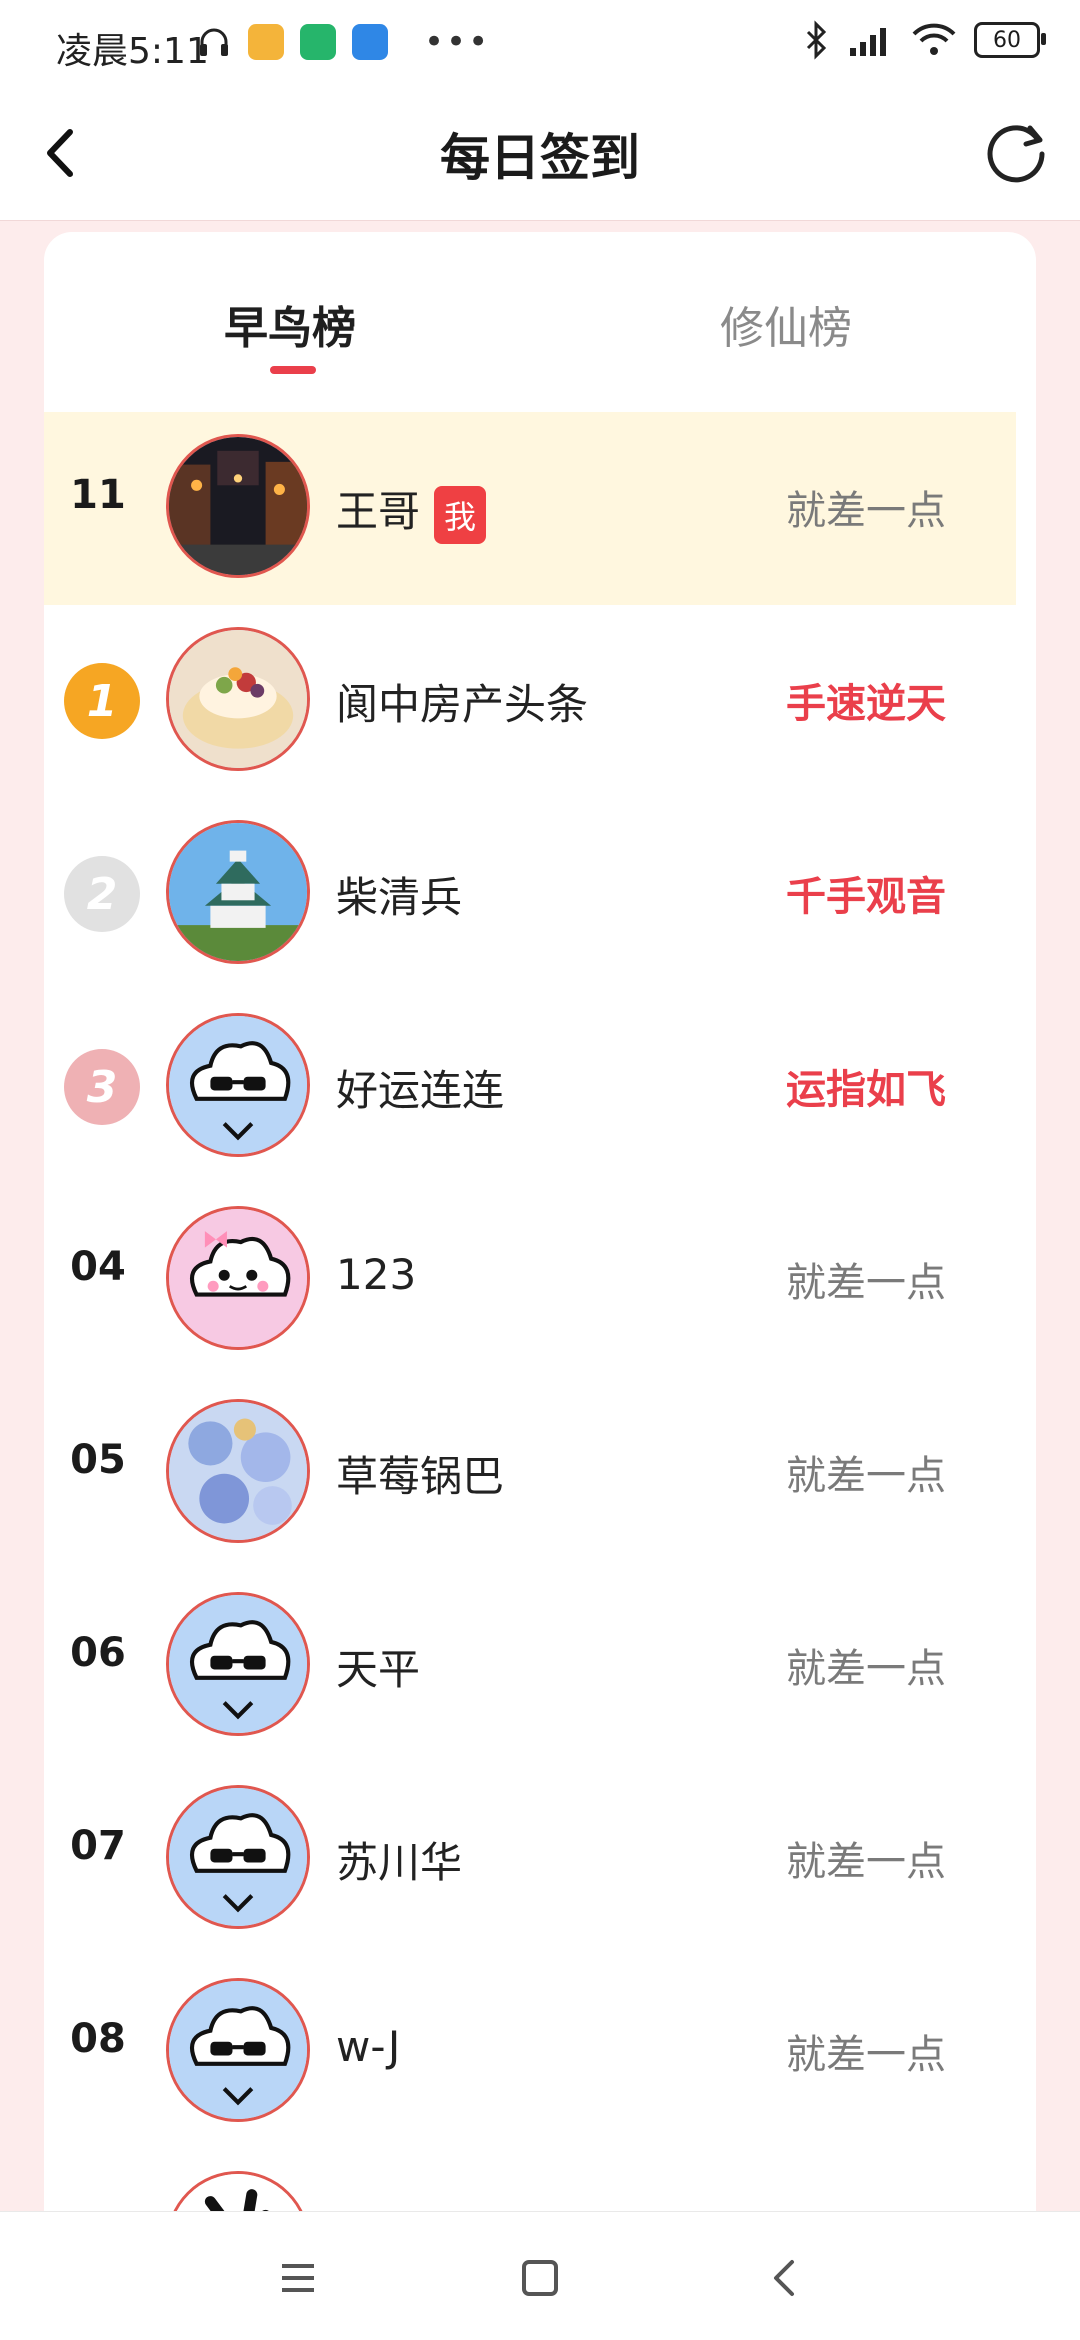  What do you see at coordinates (378, 511) in the screenshot?
I see `user-name-text: 王哥` at bounding box center [378, 511].